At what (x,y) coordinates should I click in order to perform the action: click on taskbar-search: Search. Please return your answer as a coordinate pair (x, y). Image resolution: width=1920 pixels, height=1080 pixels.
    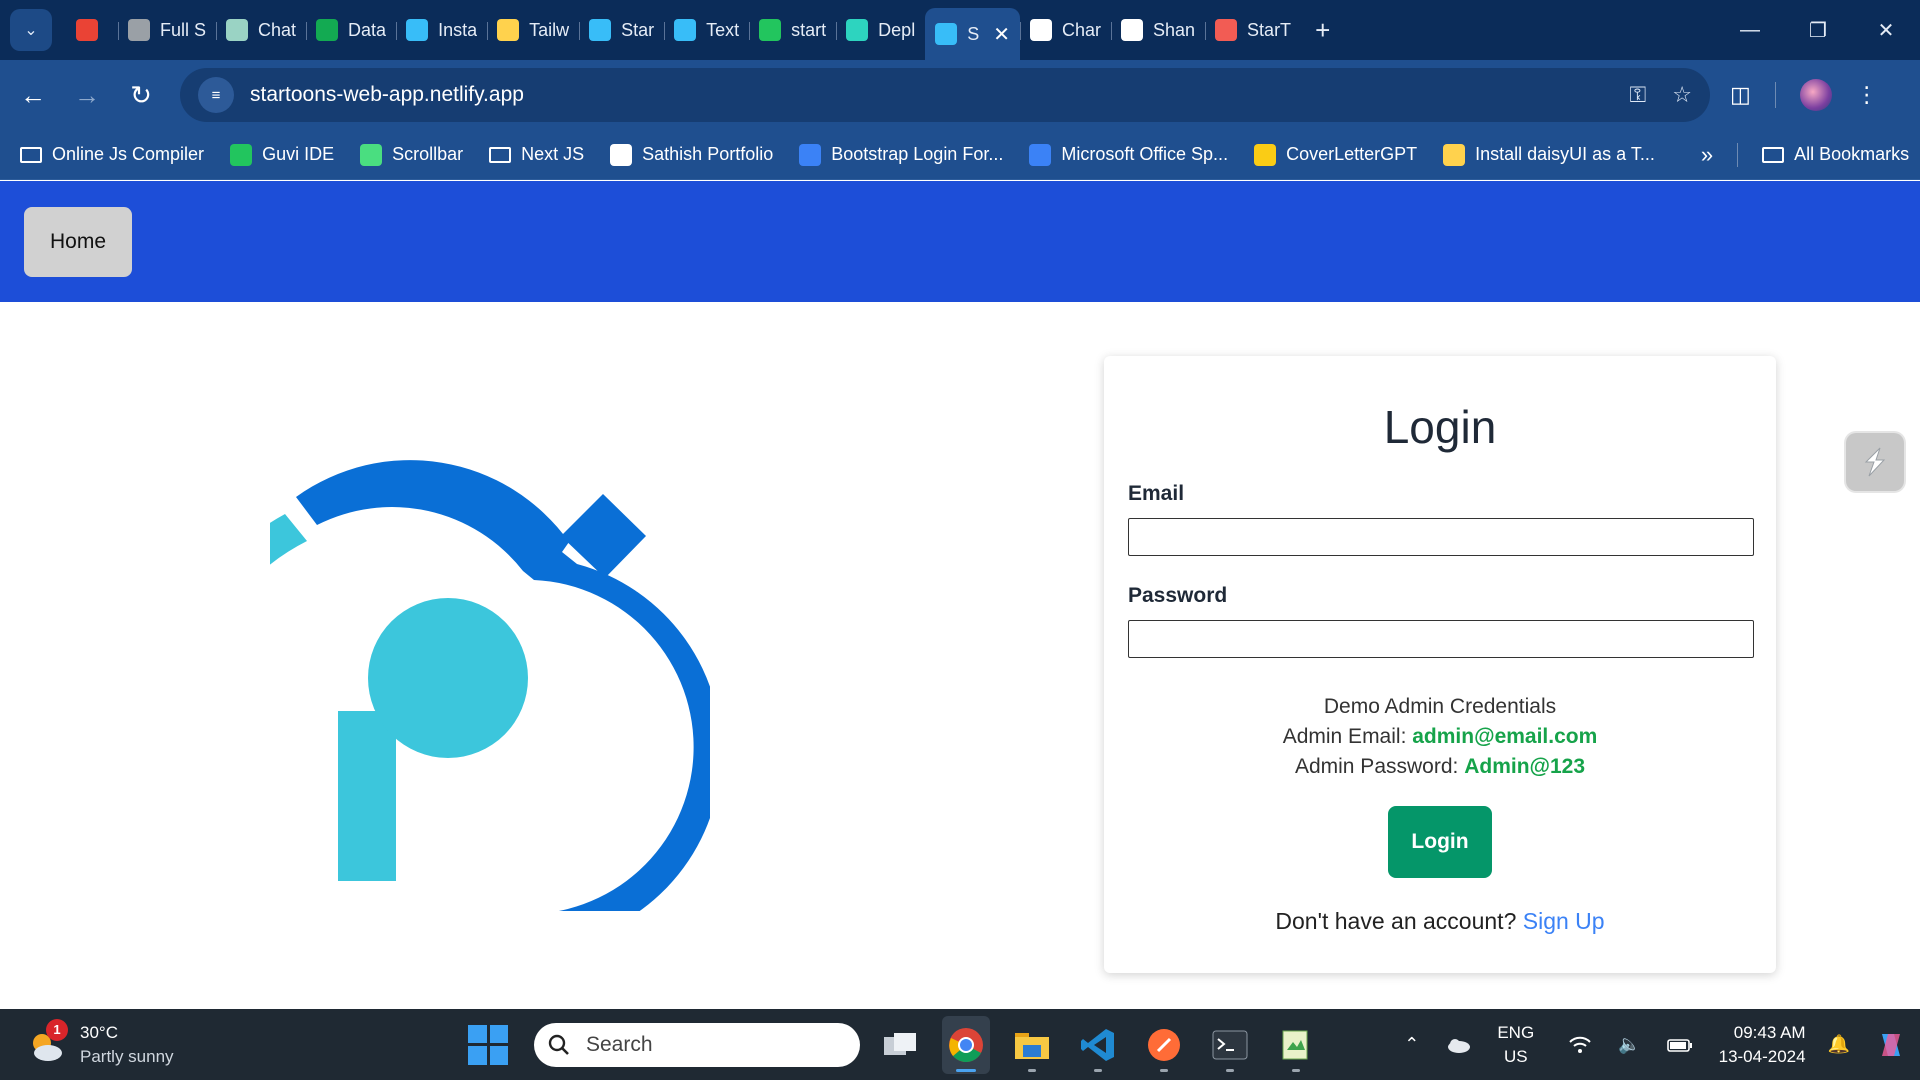
    Looking at the image, I should click on (697, 1044).